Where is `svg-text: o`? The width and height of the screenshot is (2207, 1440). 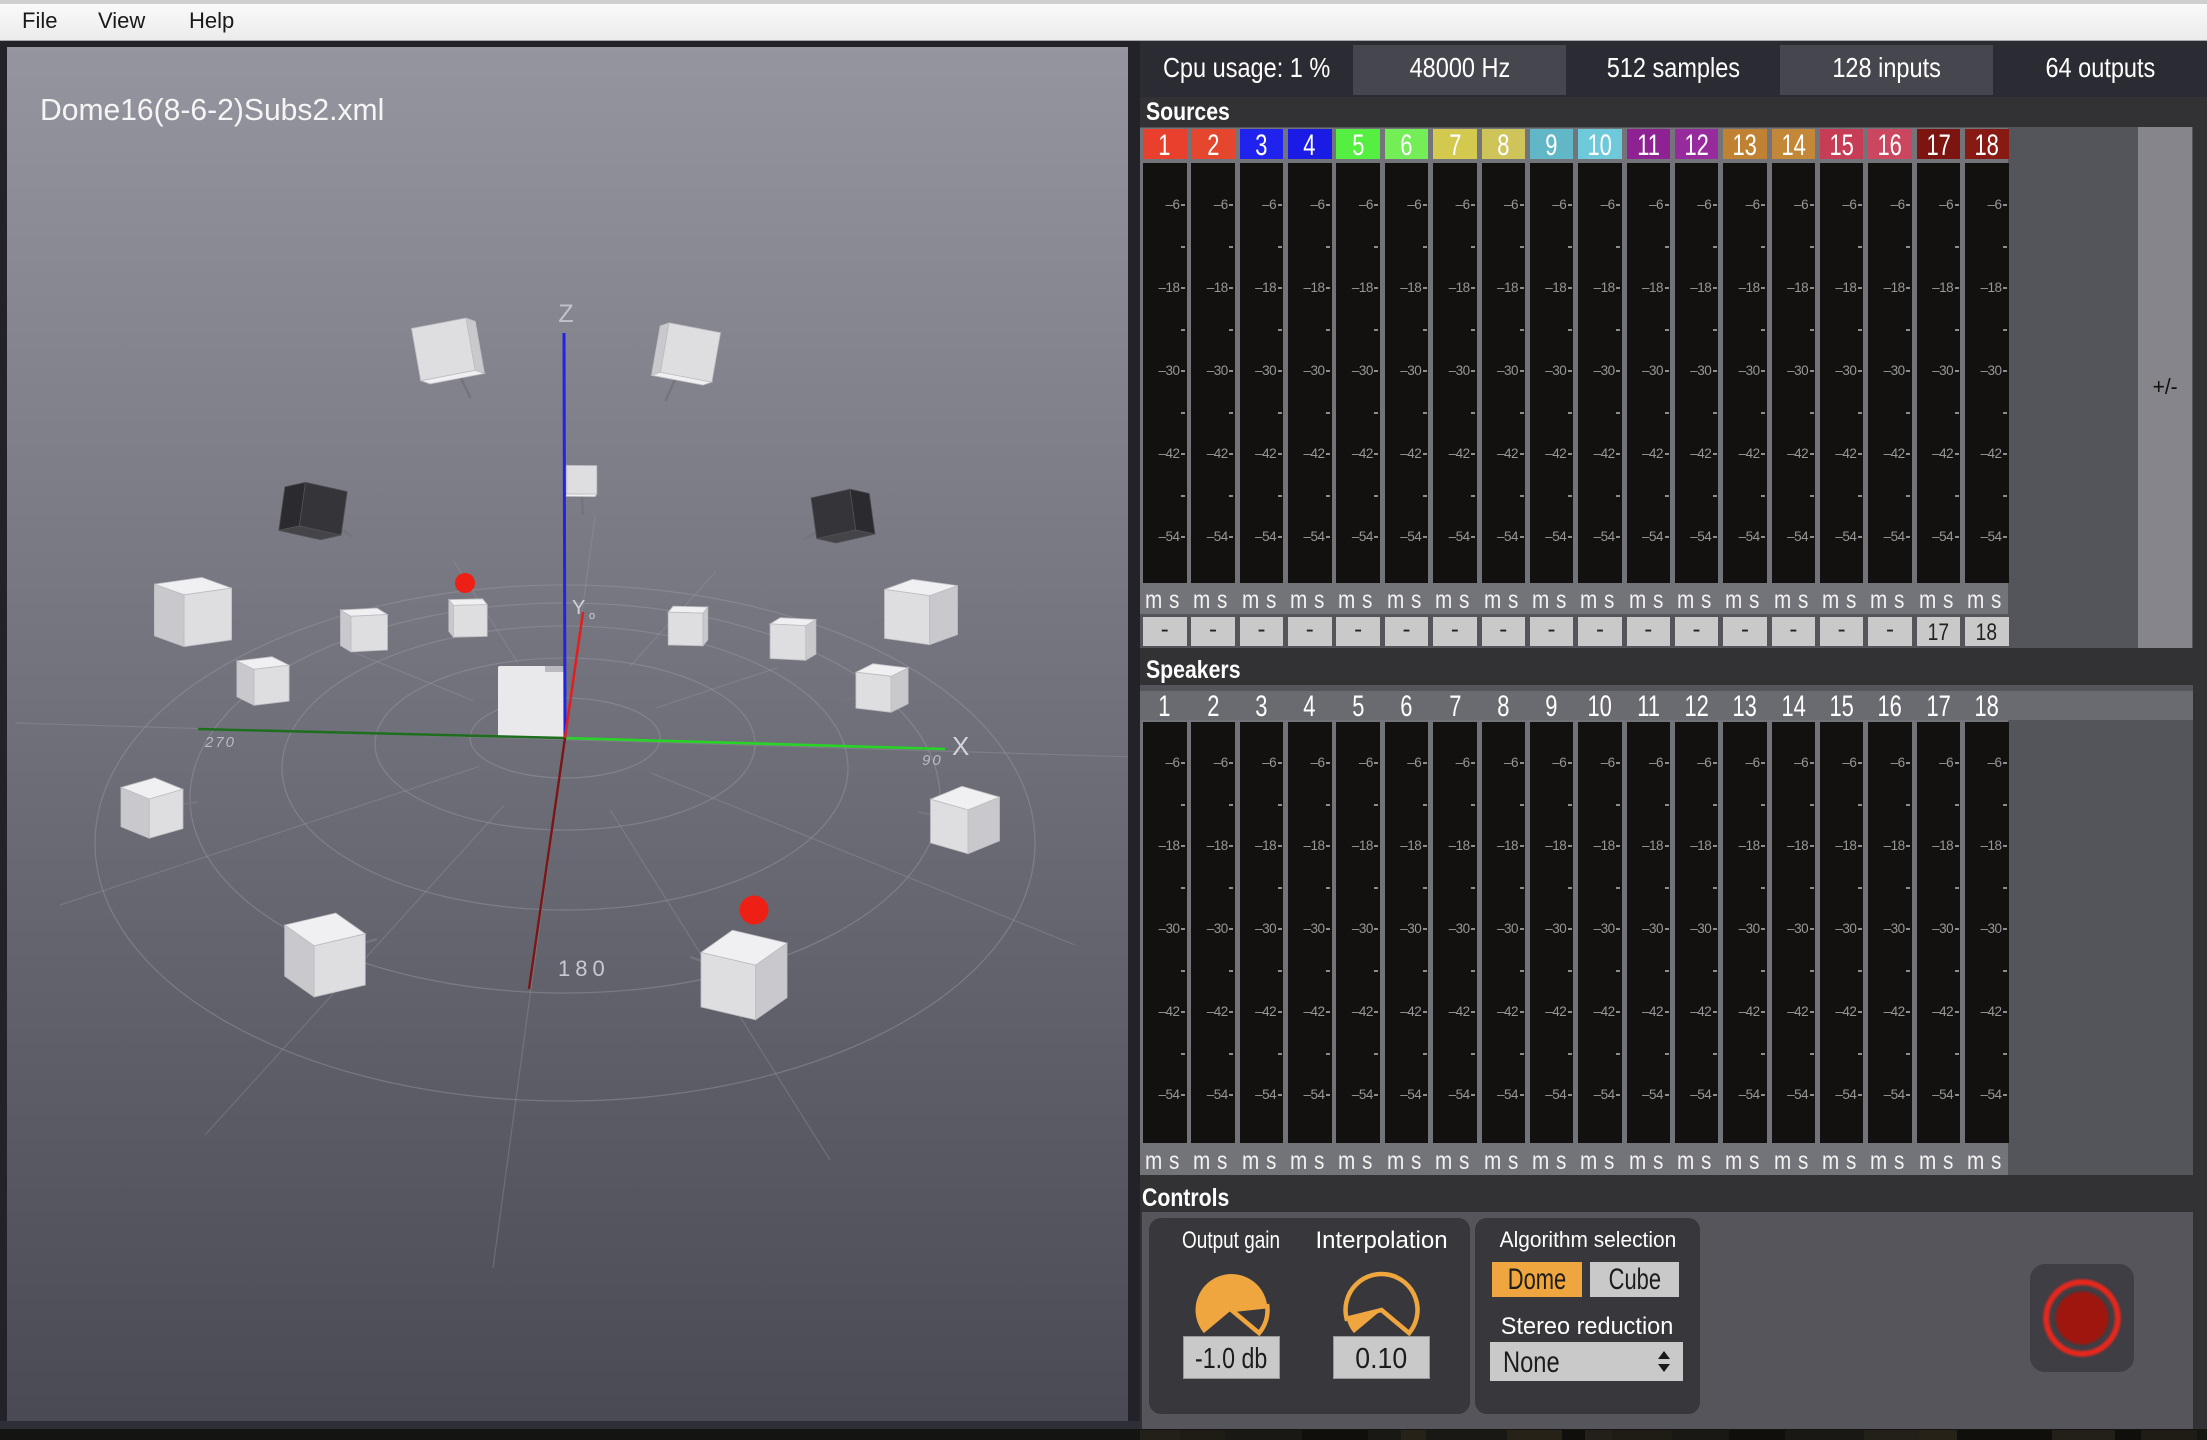
svg-text: o is located at coordinates (592, 616).